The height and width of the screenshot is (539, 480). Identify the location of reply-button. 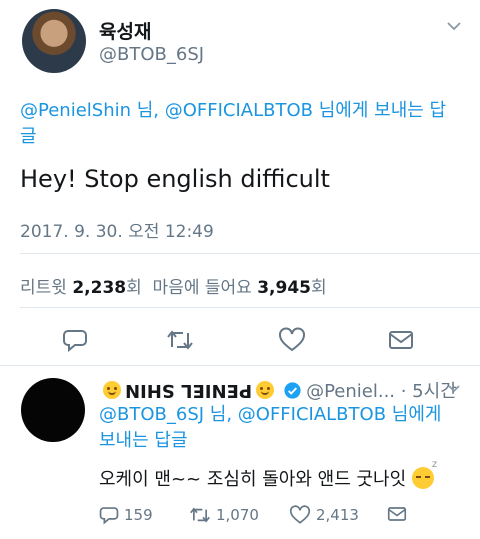
(75, 340).